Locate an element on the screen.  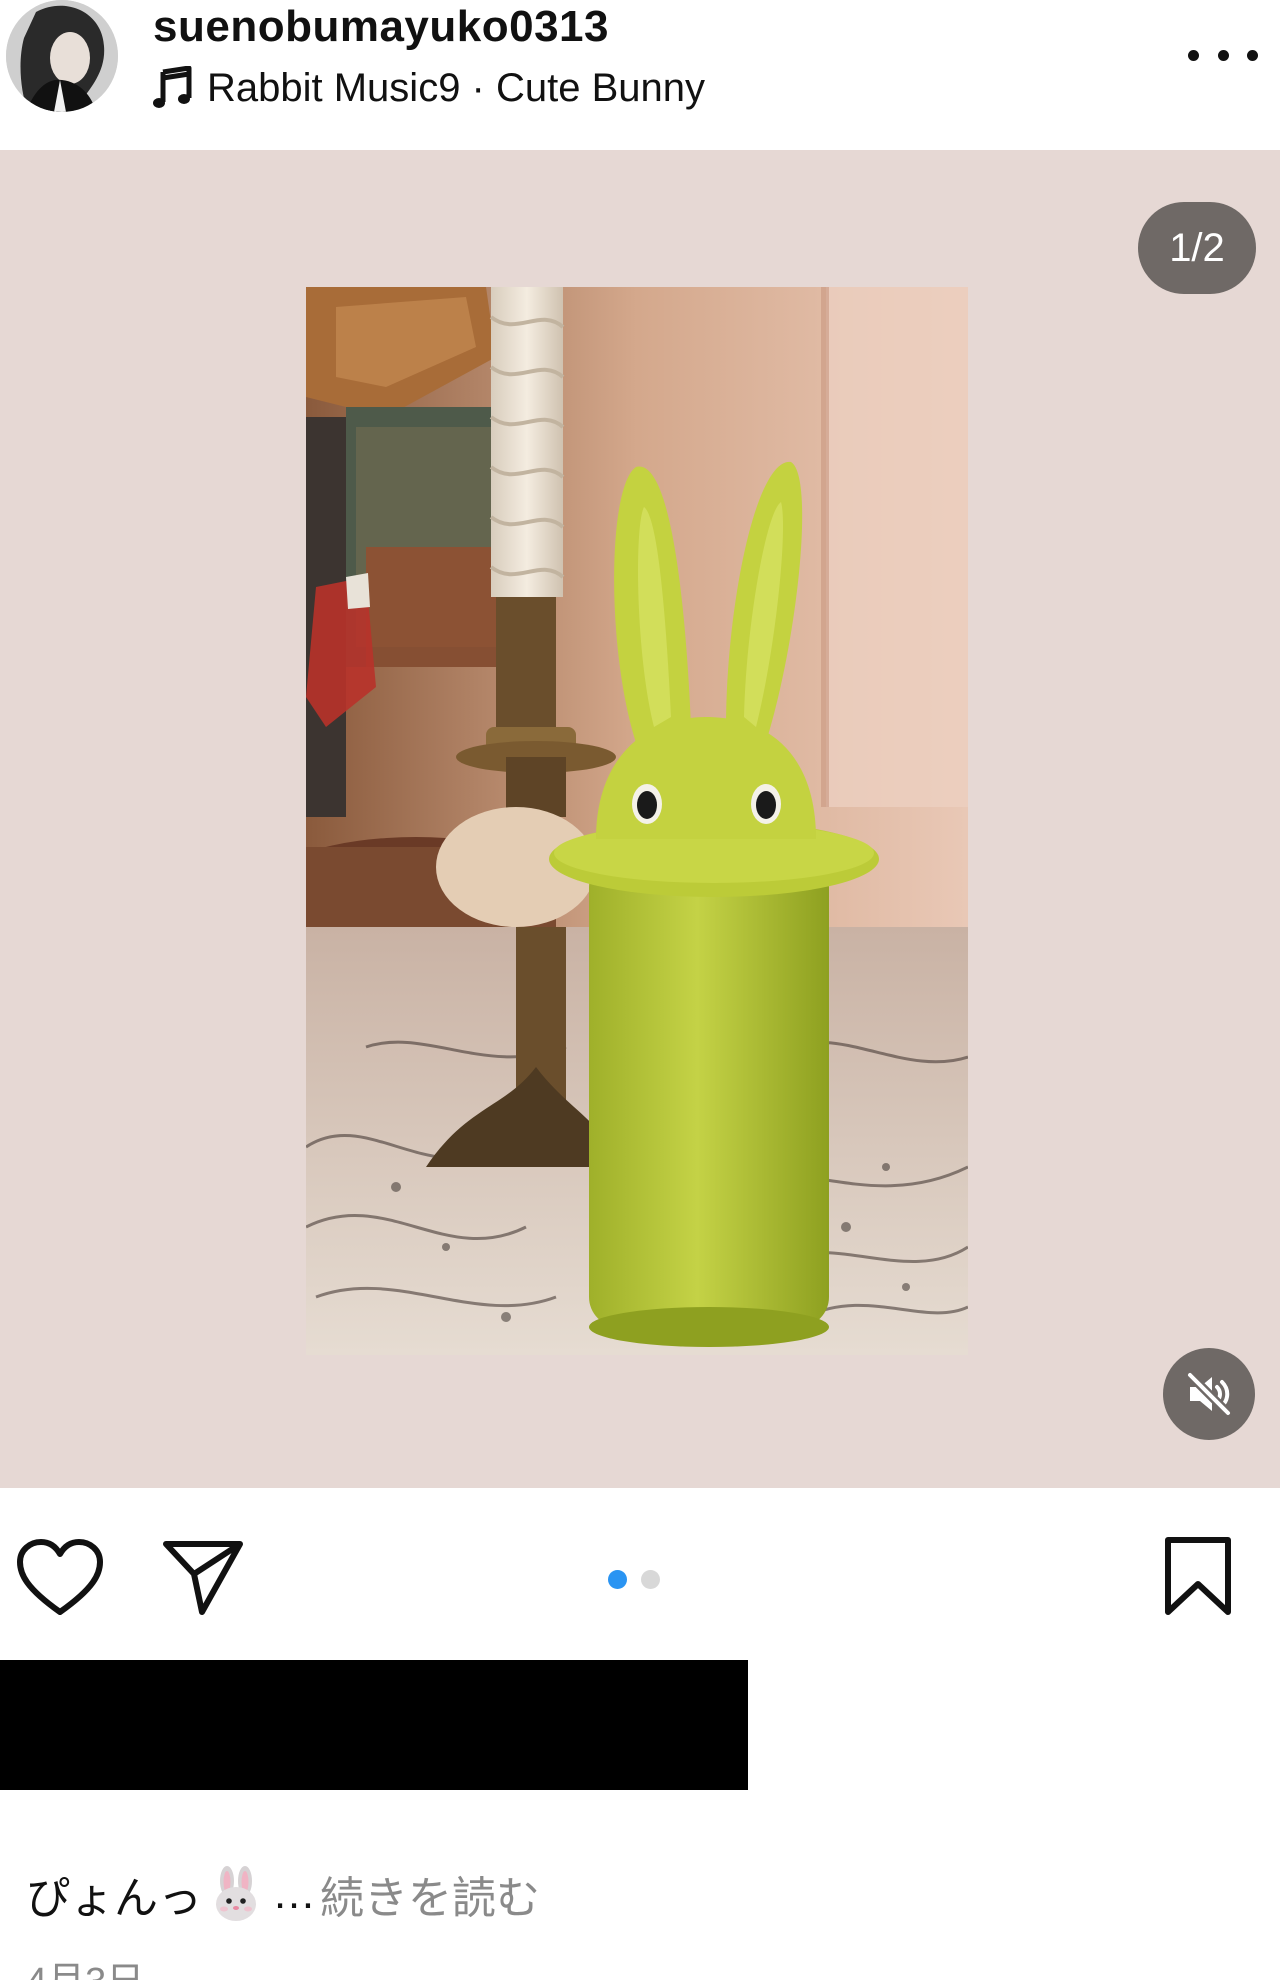
speaker-muted-icon is located at coordinates (1209, 1394).